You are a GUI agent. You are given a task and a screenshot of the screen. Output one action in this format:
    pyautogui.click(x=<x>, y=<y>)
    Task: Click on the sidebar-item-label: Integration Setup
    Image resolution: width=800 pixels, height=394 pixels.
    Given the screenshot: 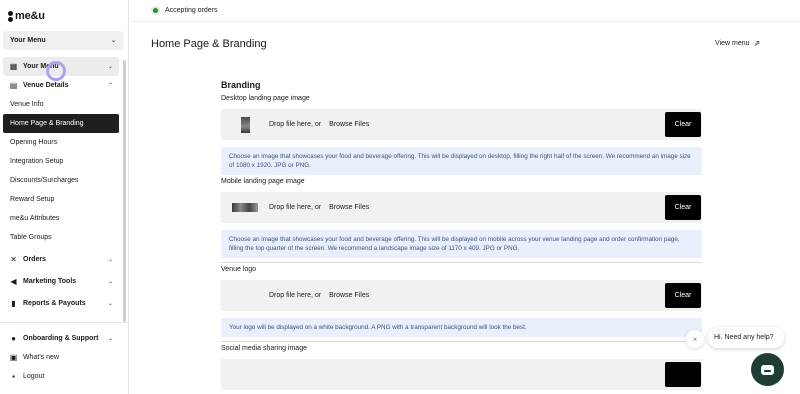 What is the action you would take?
    pyautogui.click(x=37, y=161)
    